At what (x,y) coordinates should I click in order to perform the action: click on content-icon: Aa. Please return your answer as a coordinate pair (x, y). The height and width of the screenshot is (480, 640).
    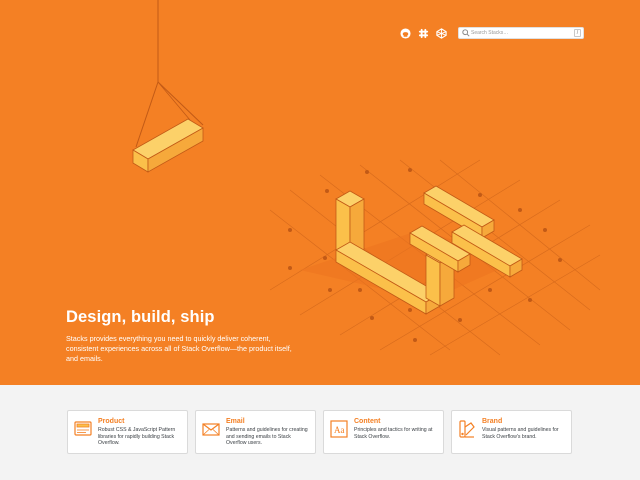
    Looking at the image, I should click on (339, 429).